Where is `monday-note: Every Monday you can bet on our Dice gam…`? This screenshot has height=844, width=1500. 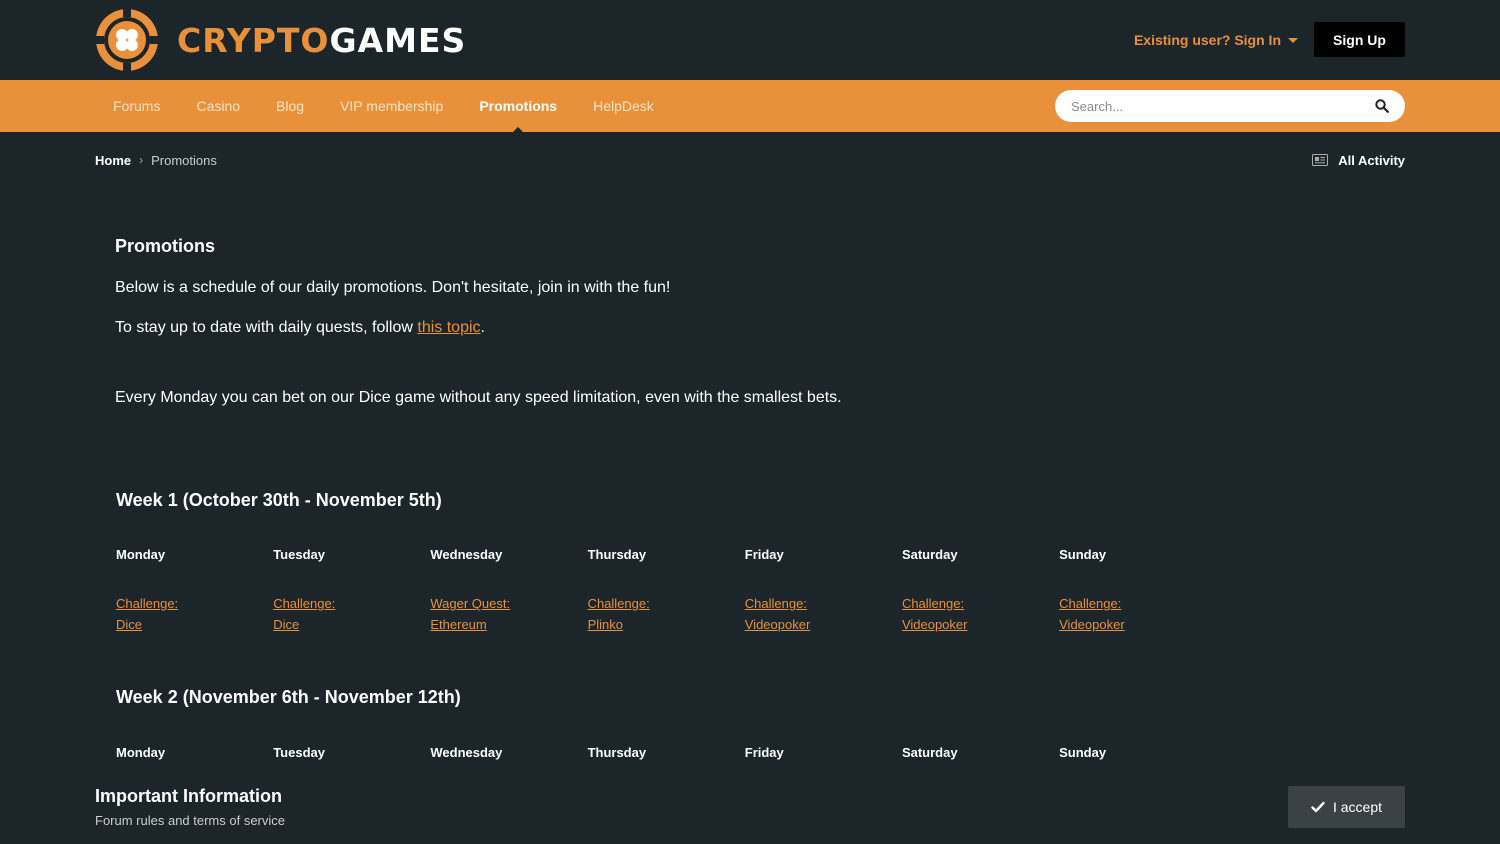
monday-note: Every Monday you can bet on our Dice gam… is located at coordinates (478, 397).